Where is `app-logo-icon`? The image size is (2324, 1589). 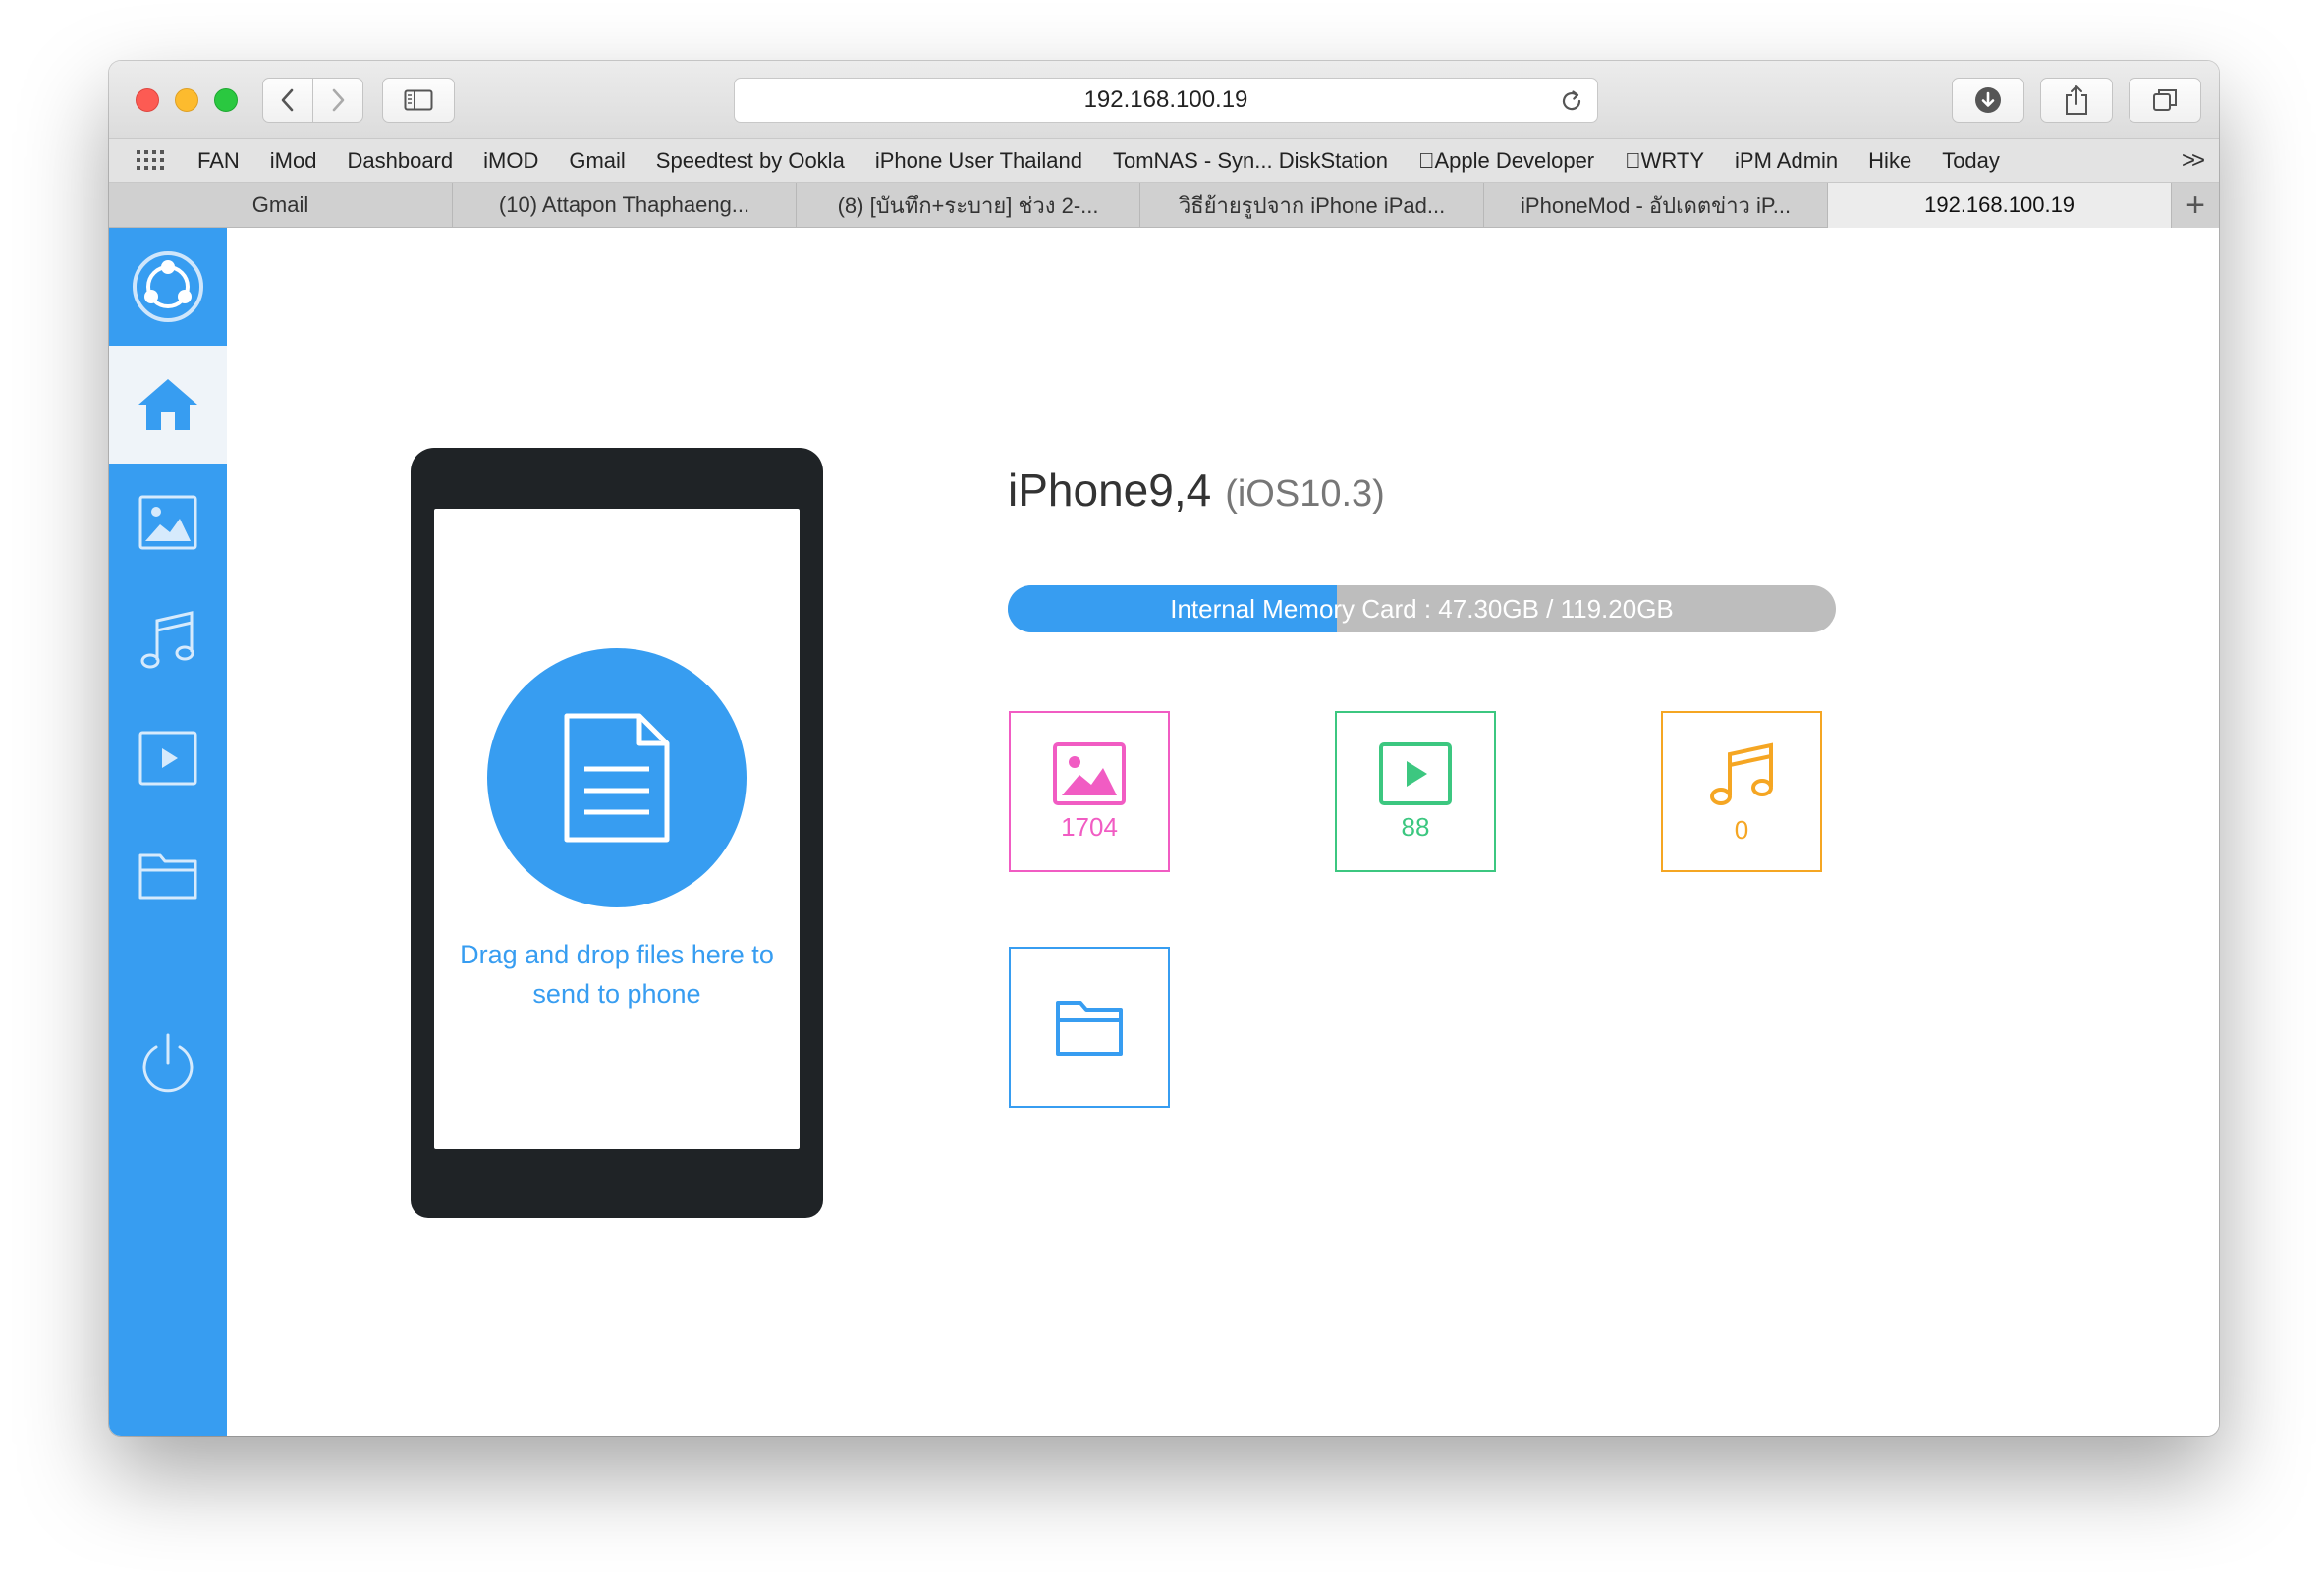
app-logo-icon is located at coordinates (168, 286).